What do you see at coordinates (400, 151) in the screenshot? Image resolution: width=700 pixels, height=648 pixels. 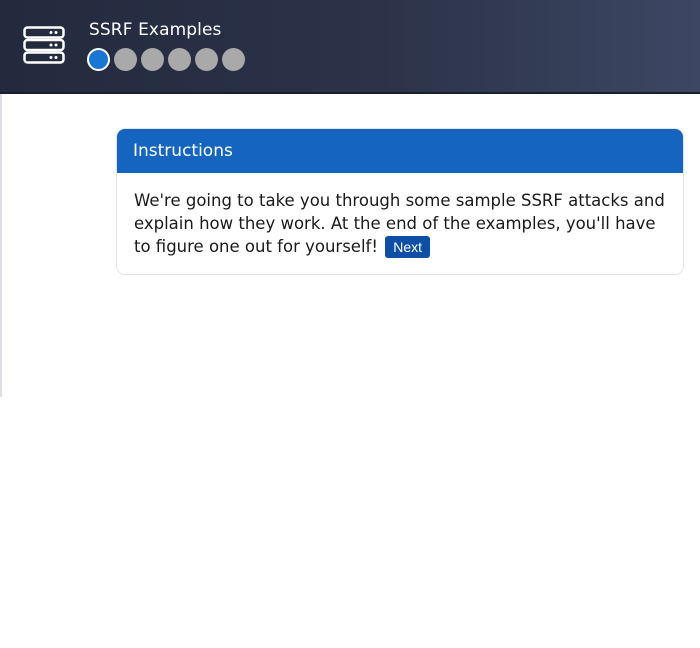 I see `instructions-title: Instructions` at bounding box center [400, 151].